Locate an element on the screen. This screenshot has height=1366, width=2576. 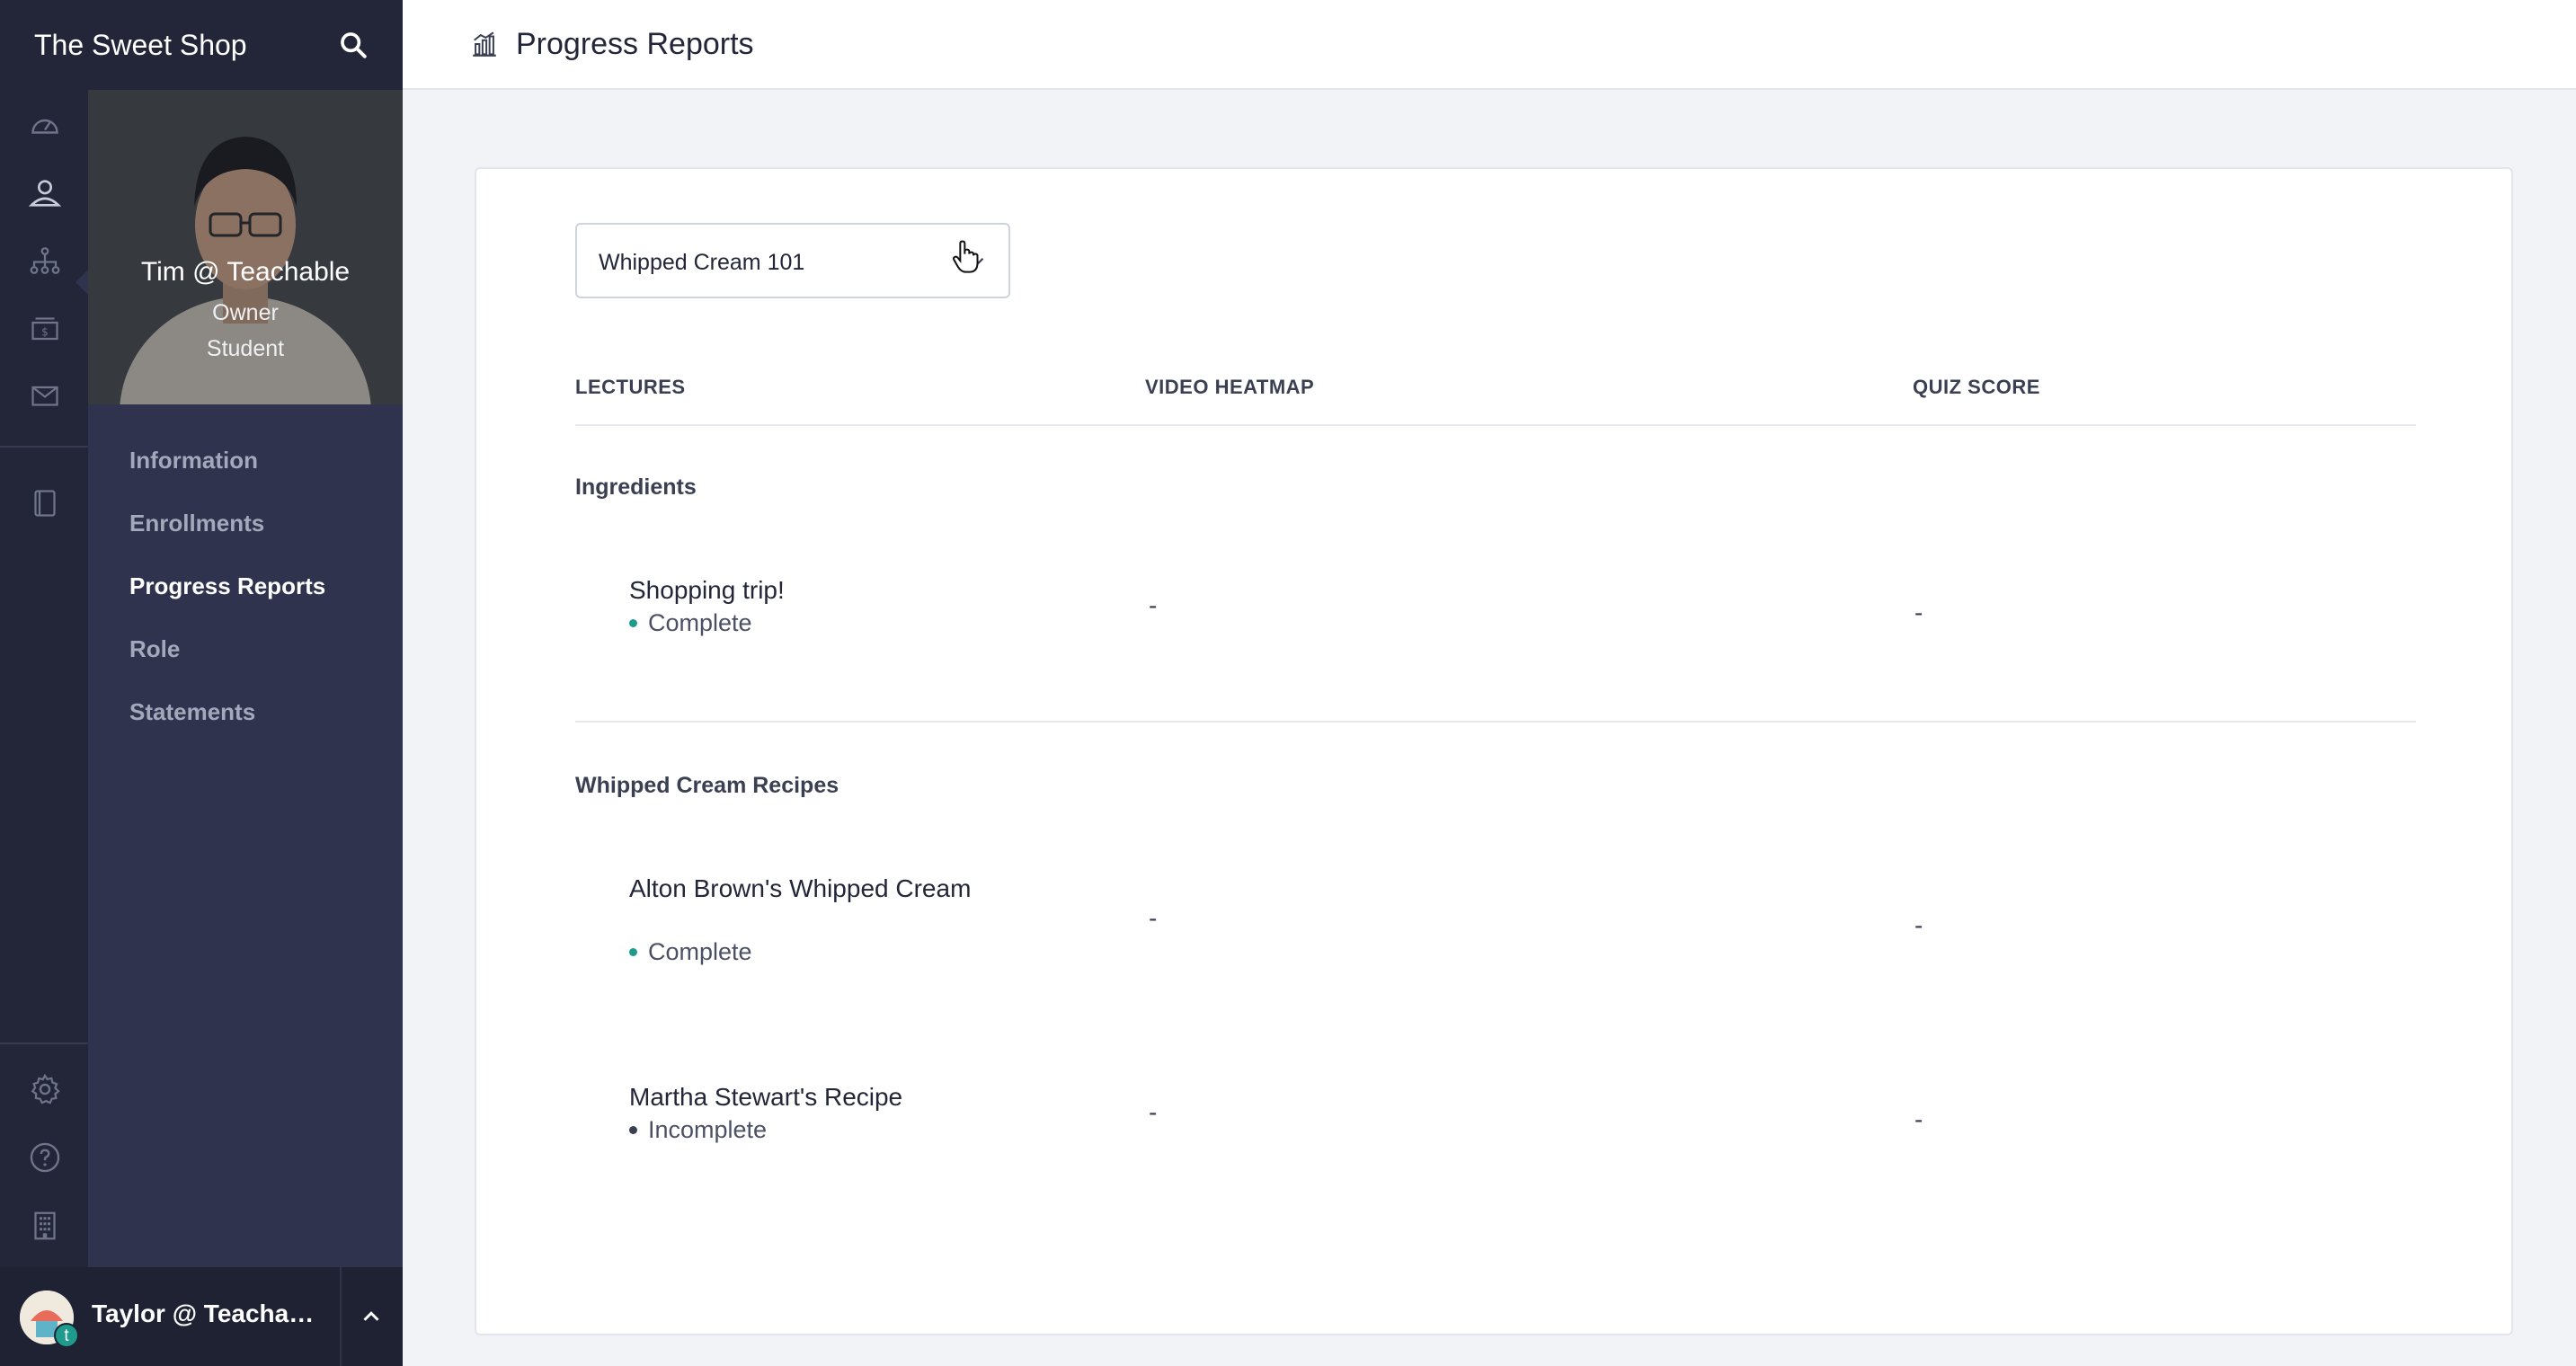
lecture-status: Incomplete is located at coordinates (698, 1130).